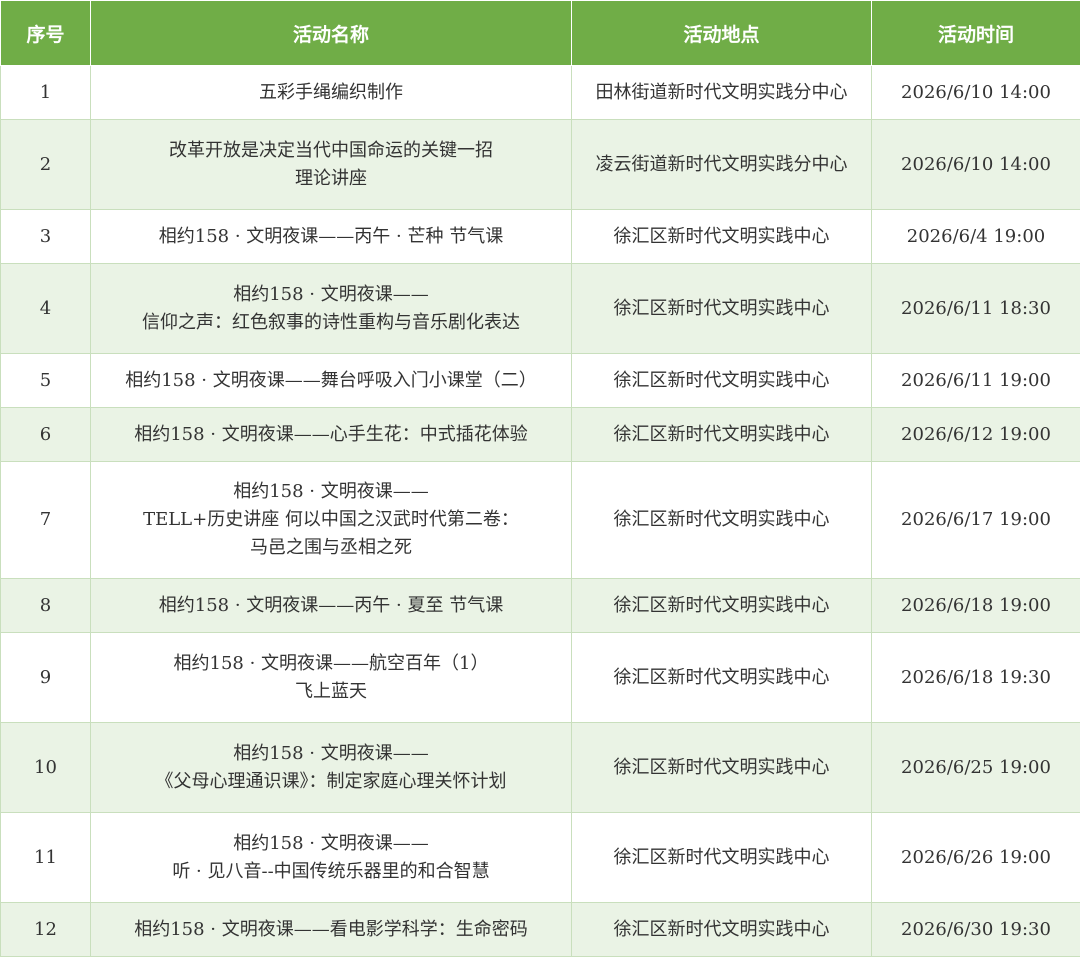 Image resolution: width=1080 pixels, height=957 pixels. I want to click on cell-name: 相约158 · 文明夜课——心手生花：中式插花体验, so click(331, 434).